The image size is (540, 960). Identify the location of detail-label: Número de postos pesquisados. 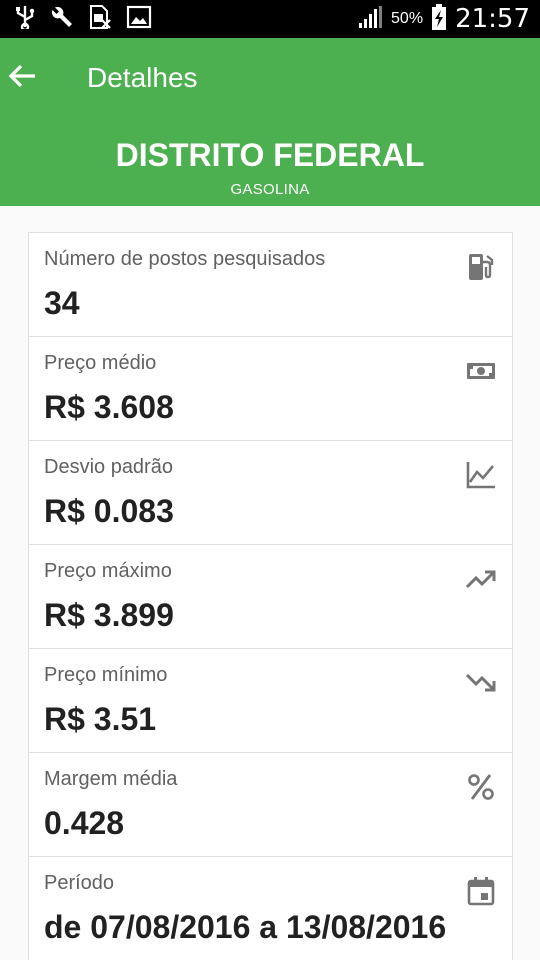
(185, 259).